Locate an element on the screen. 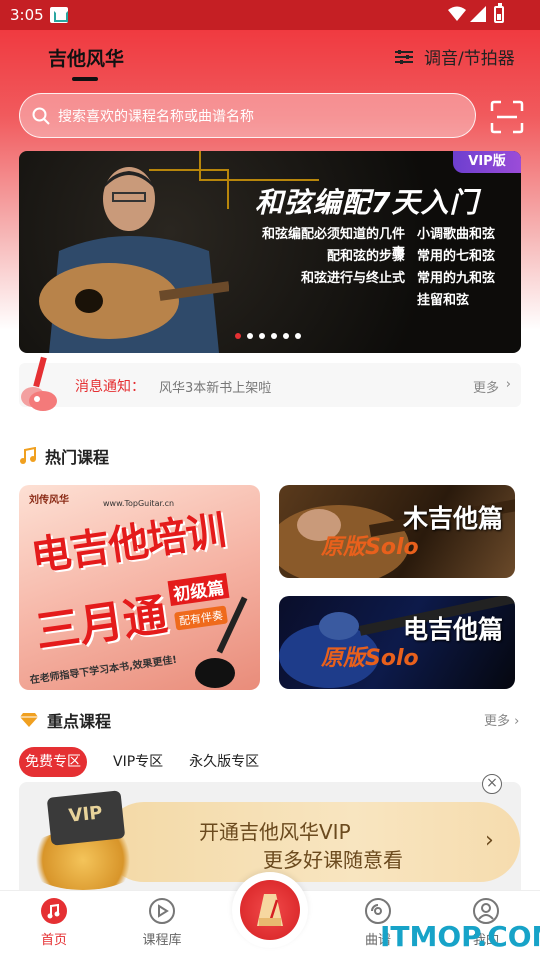 This screenshot has height=960, width=540. metronome-icon is located at coordinates (270, 910).